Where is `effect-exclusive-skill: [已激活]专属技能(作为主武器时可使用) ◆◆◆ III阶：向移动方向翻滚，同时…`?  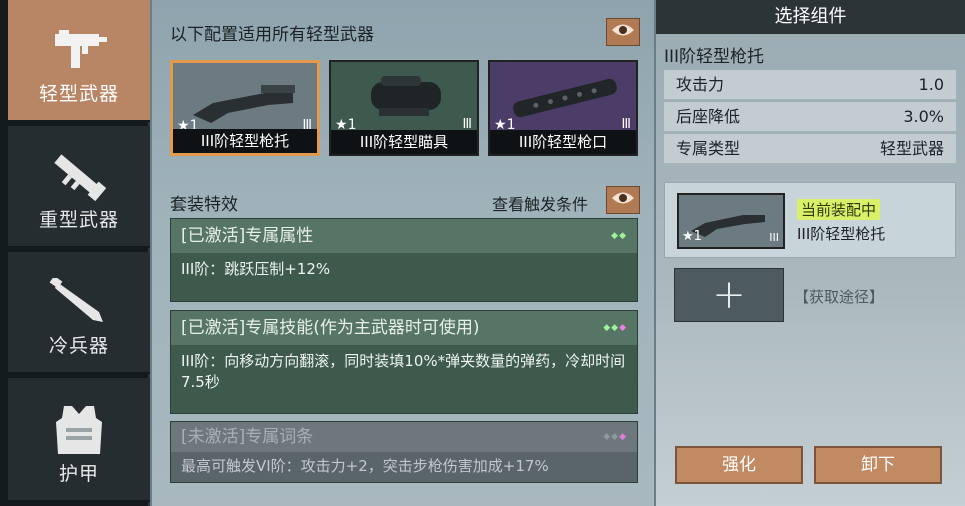 effect-exclusive-skill: [已激活]专属技能(作为主武器时可使用) ◆◆◆ III阶：向移动方向翻滚，同时… is located at coordinates (404, 362).